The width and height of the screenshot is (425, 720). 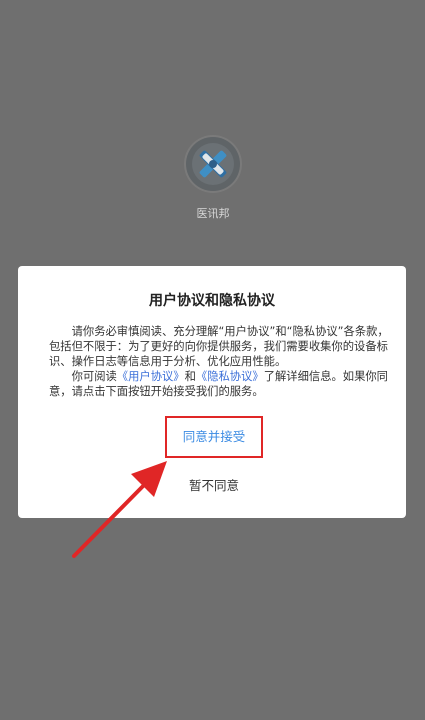 I want to click on user-agreement-link: 《用户协议》, so click(x=151, y=376).